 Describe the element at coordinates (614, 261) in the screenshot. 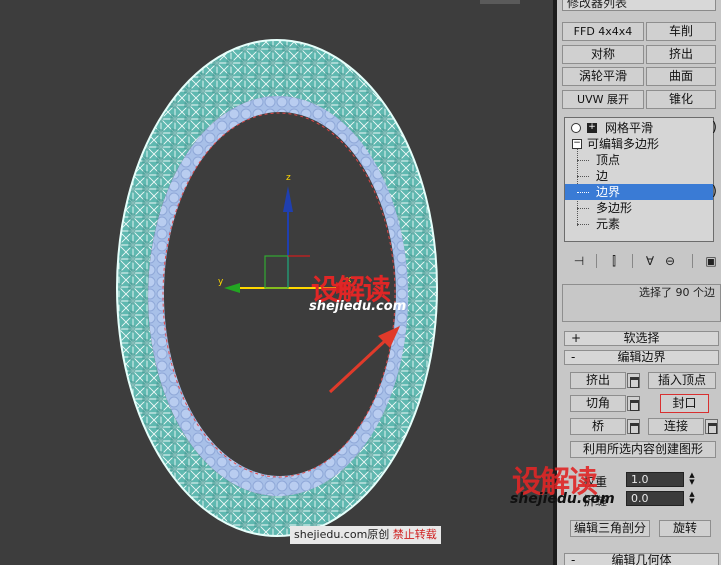

I see `show-end-result-icon: ⫿` at that location.